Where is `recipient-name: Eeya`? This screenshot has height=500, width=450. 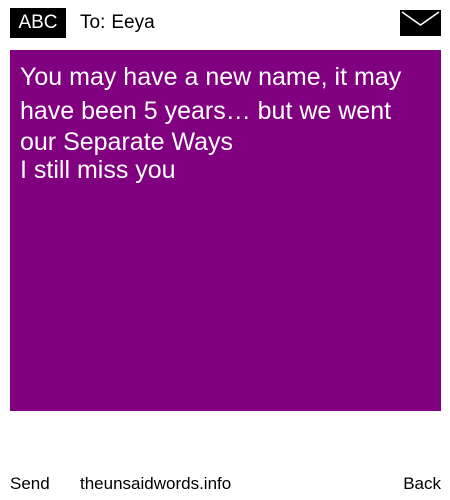 recipient-name: Eeya is located at coordinates (133, 22).